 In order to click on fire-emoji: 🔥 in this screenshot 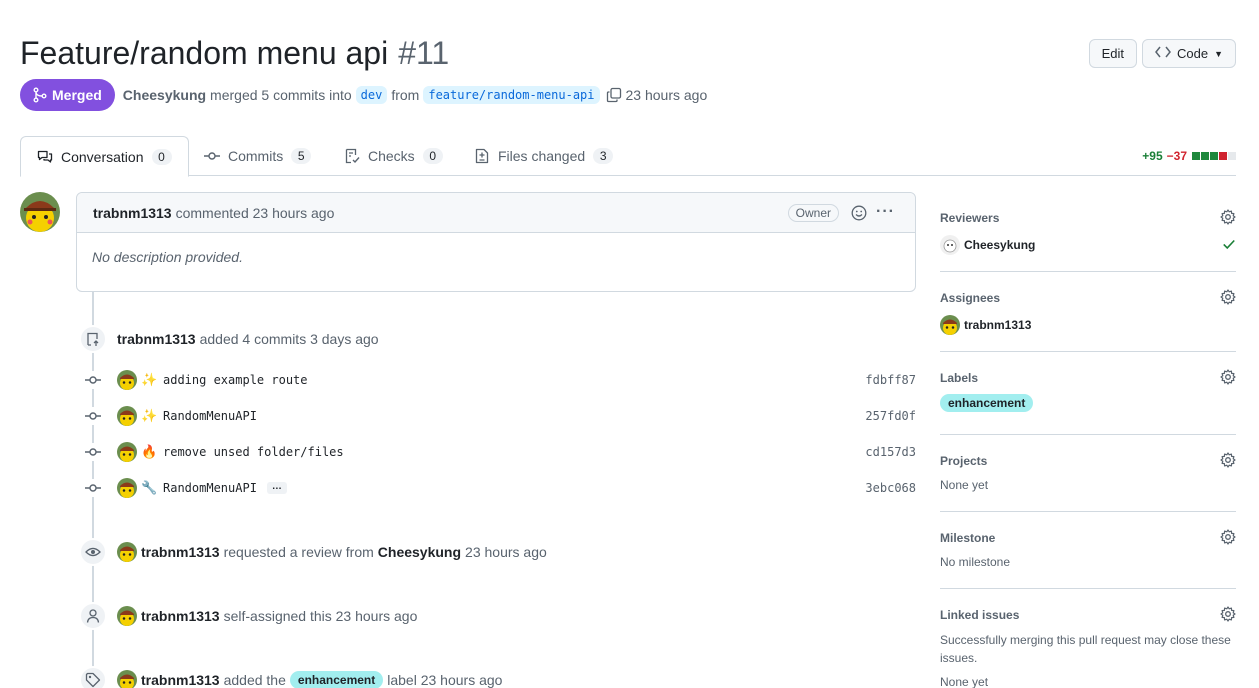, I will do `click(149, 451)`.